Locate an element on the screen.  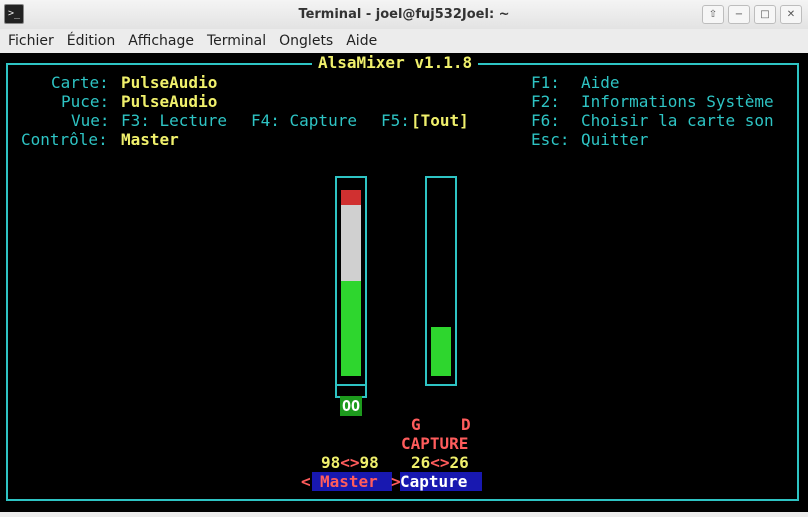
master-level-high is located at coordinates (351, 197).